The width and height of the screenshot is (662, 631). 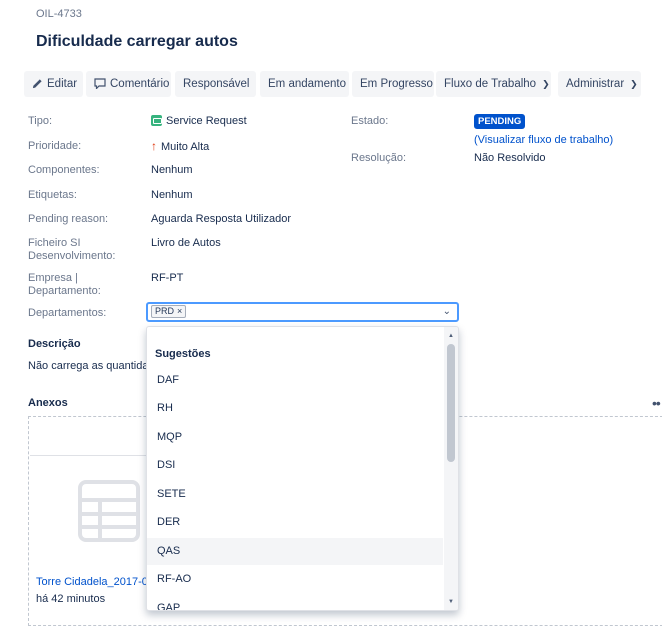 What do you see at coordinates (37, 84) in the screenshot?
I see `pencil-icon` at bounding box center [37, 84].